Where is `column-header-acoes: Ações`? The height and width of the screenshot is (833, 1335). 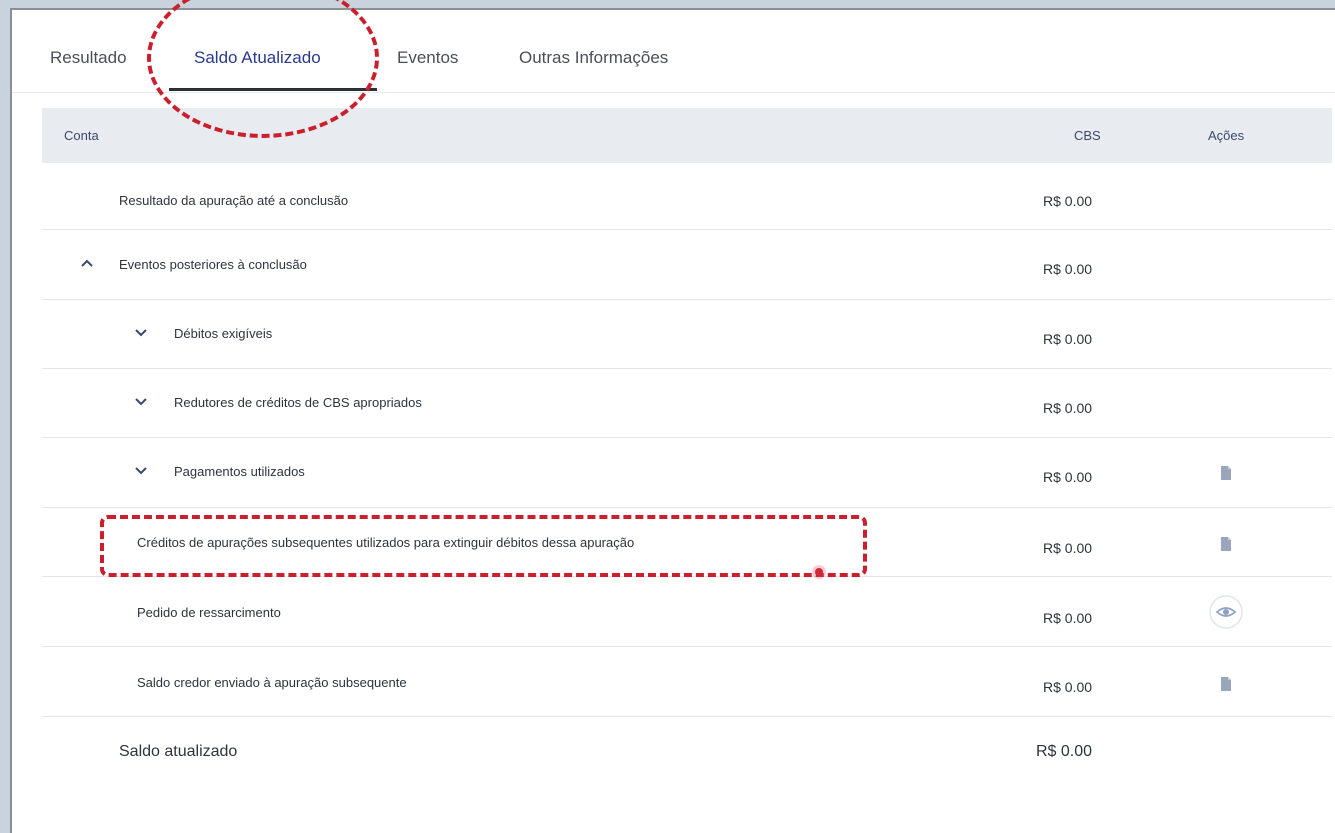
column-header-acoes: Ações is located at coordinates (1226, 135).